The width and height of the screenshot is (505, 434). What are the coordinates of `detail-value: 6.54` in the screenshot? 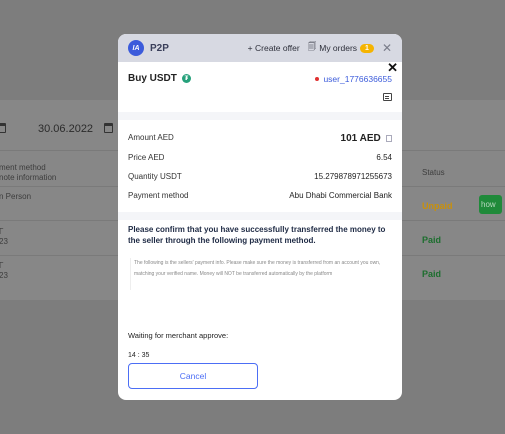 It's located at (384, 157).